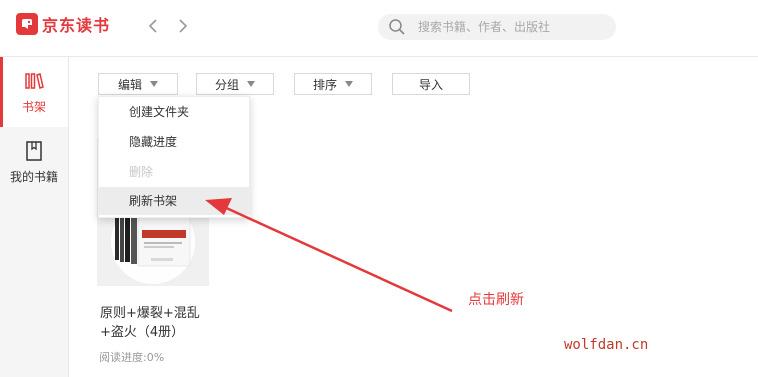 This screenshot has height=377, width=758. What do you see at coordinates (606, 345) in the screenshot?
I see `watermark: wolfdan.cn` at bounding box center [606, 345].